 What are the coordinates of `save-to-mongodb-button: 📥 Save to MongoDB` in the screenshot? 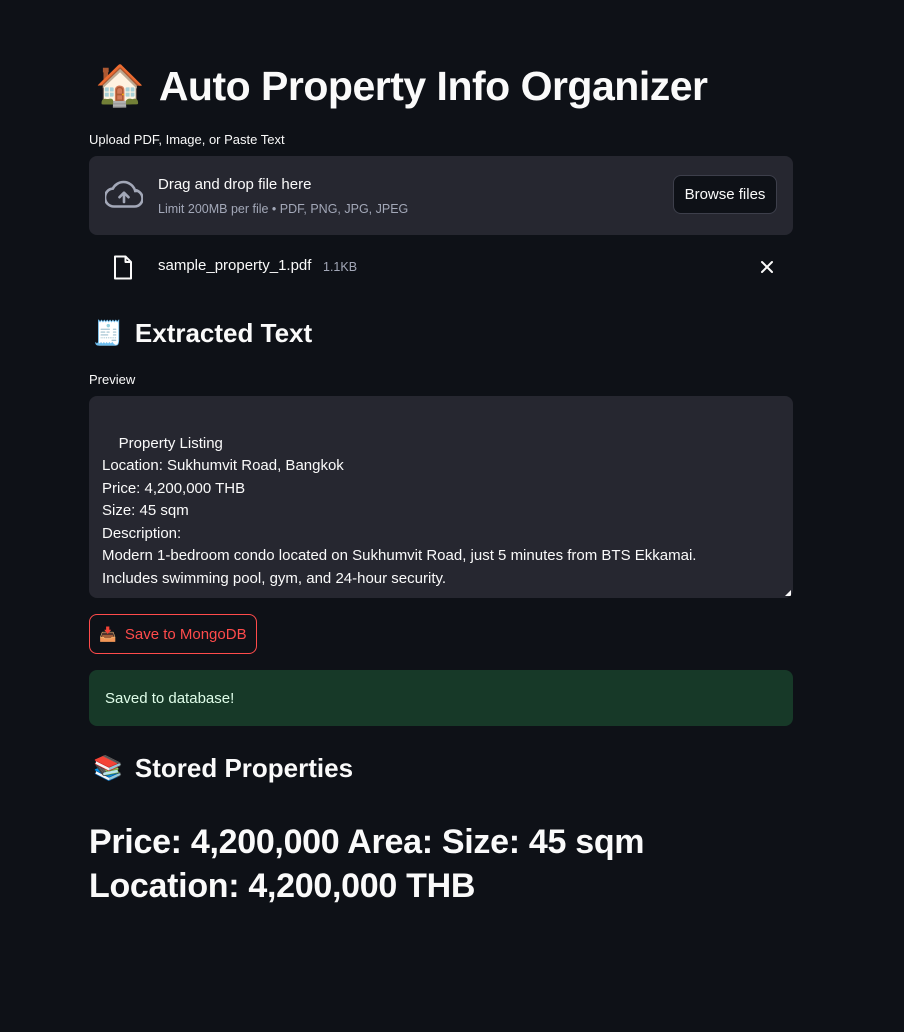 It's located at (173, 634).